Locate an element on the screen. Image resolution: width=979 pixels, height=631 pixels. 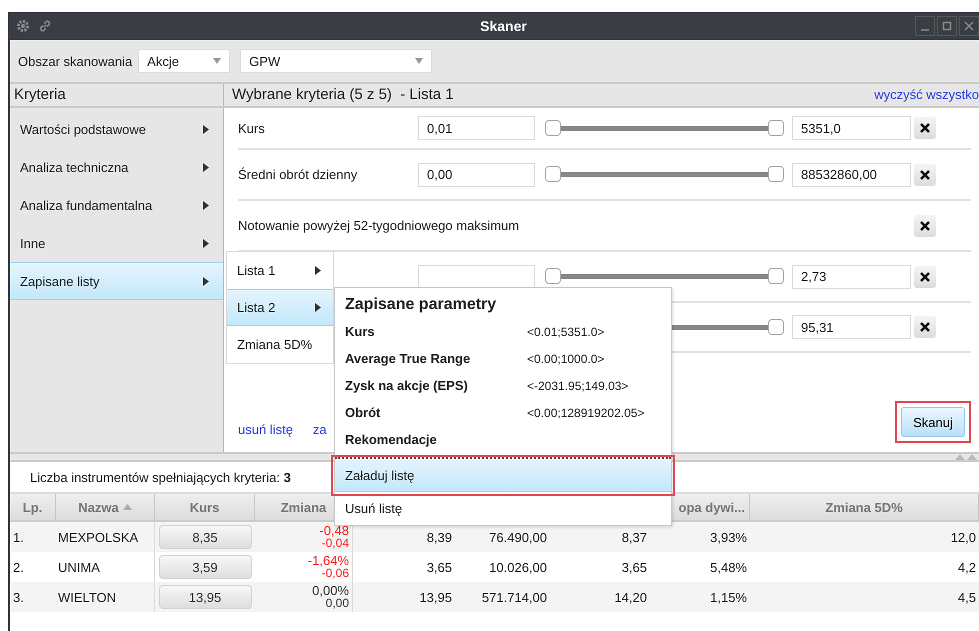
table-cell-text: 14,20 is located at coordinates (630, 597).